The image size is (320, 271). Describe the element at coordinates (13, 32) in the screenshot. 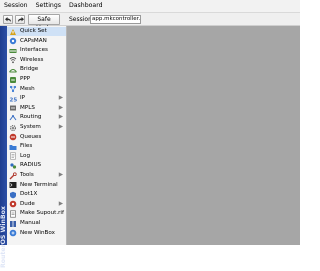

I see `quick-set-icon` at that location.